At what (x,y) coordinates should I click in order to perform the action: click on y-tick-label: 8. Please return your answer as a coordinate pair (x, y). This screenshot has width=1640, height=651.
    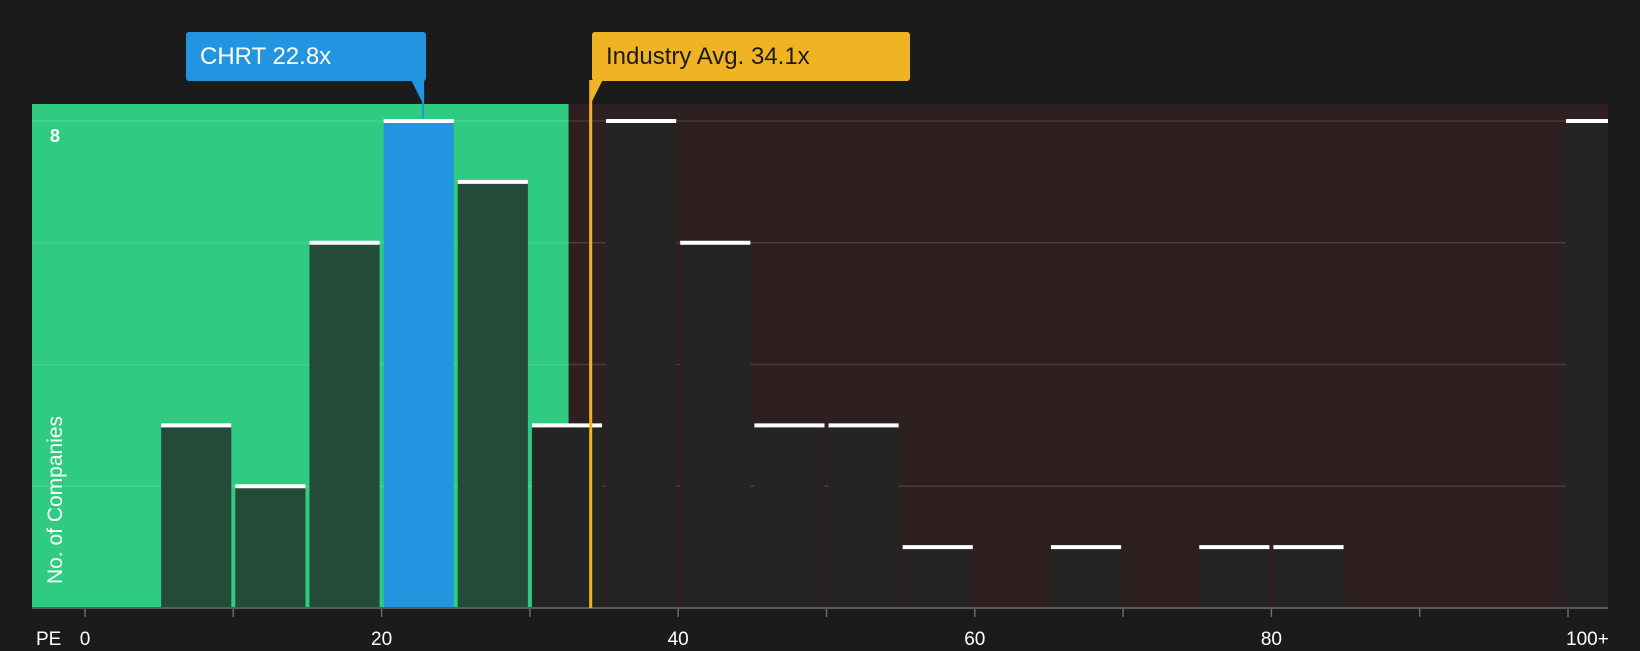
    Looking at the image, I should click on (55, 136).